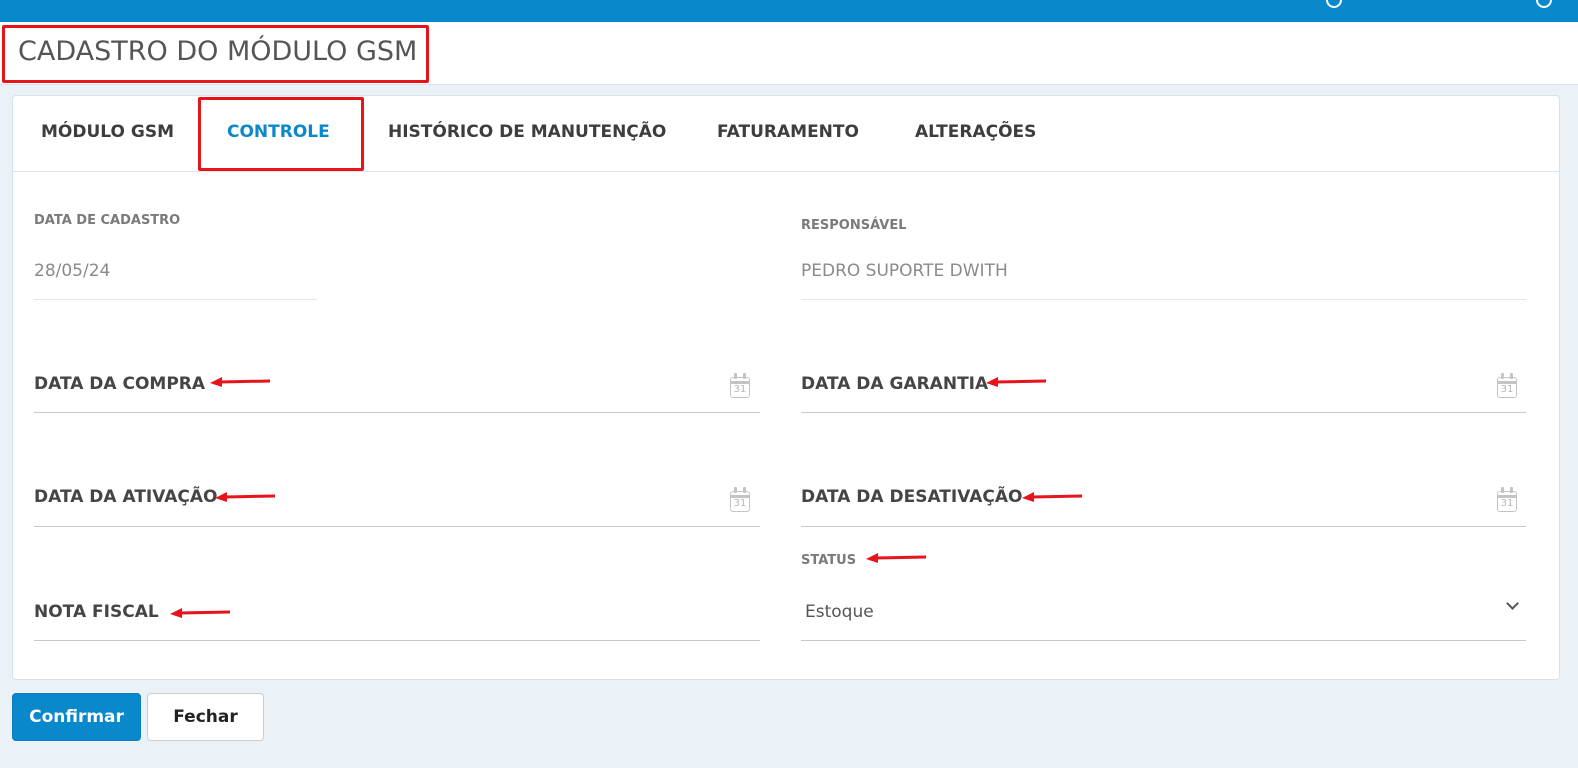 This screenshot has height=768, width=1578. Describe the element at coordinates (119, 384) in the screenshot. I see `data-compra-field: DATA DA COMPRA` at that location.